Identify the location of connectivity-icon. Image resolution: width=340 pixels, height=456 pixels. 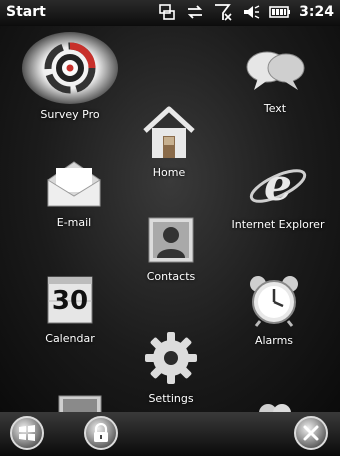
(167, 12).